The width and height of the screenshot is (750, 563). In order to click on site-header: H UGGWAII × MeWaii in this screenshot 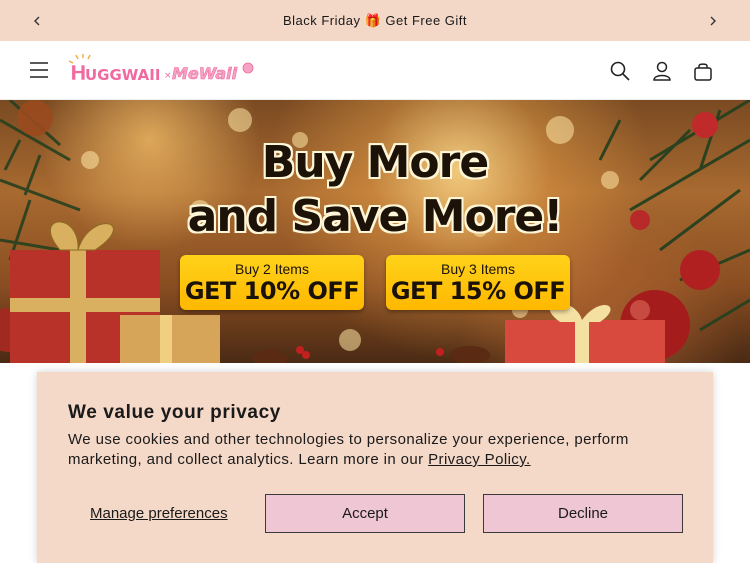, I will do `click(375, 70)`.